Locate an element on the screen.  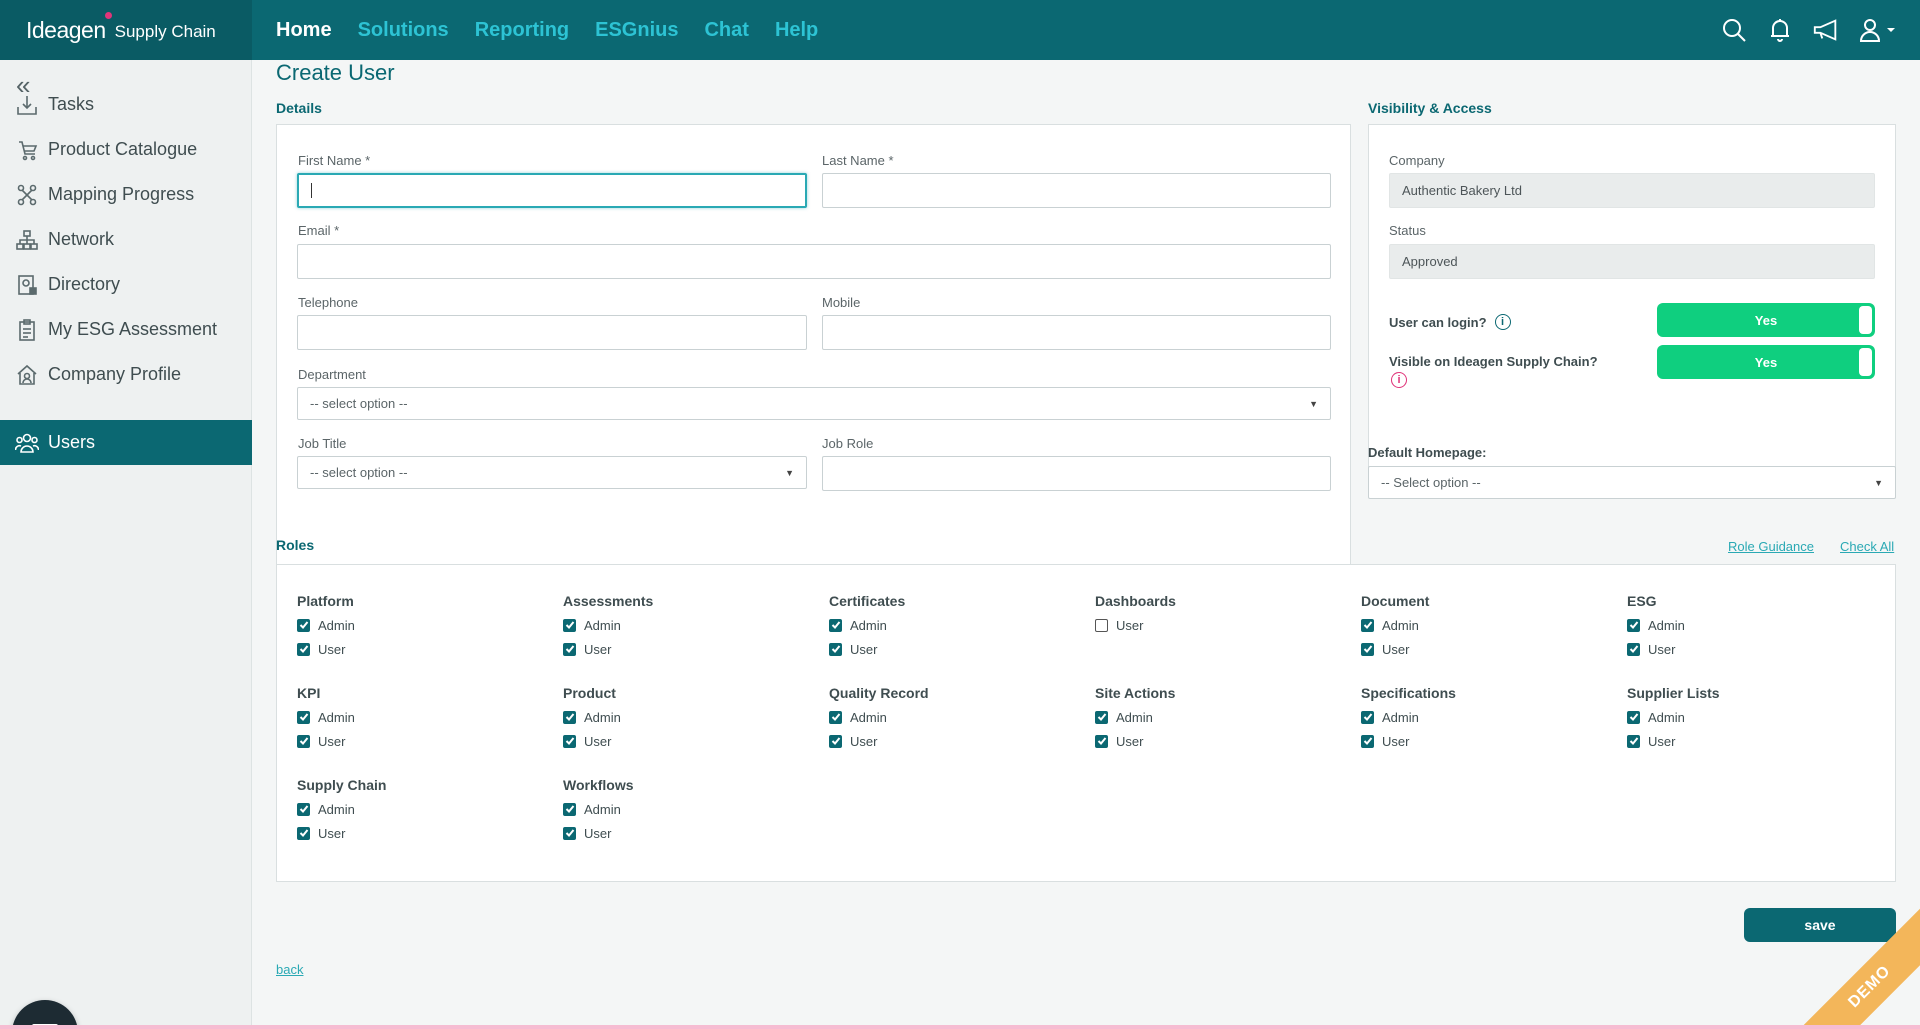
role-group-title: Supply Chain is located at coordinates (342, 785).